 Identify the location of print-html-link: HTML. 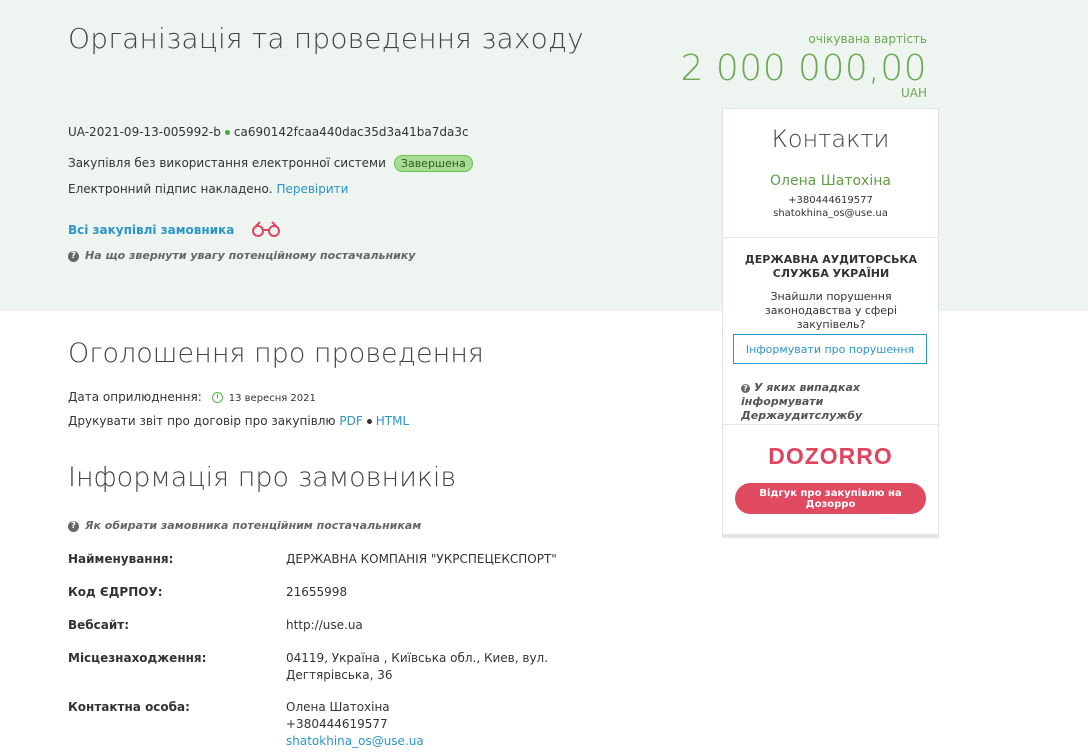
(392, 421).